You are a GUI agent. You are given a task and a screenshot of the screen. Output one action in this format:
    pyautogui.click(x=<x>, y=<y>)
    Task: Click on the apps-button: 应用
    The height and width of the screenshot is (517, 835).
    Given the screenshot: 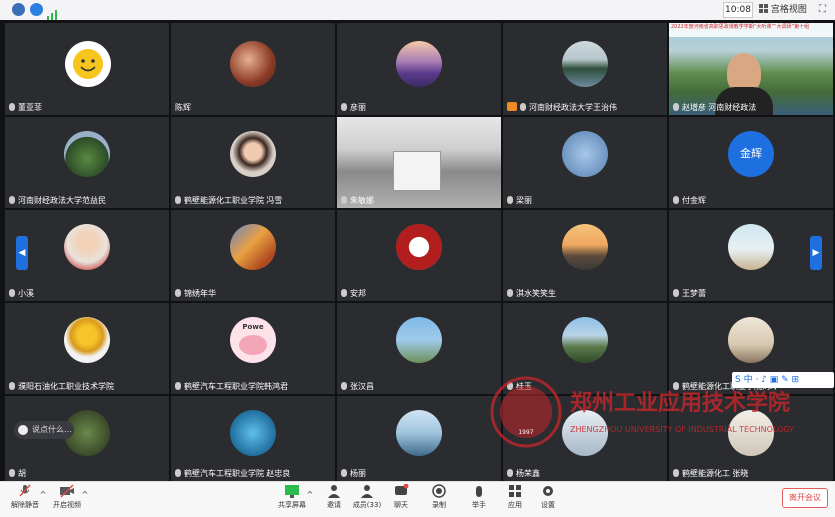 What is the action you would take?
    pyautogui.click(x=515, y=497)
    